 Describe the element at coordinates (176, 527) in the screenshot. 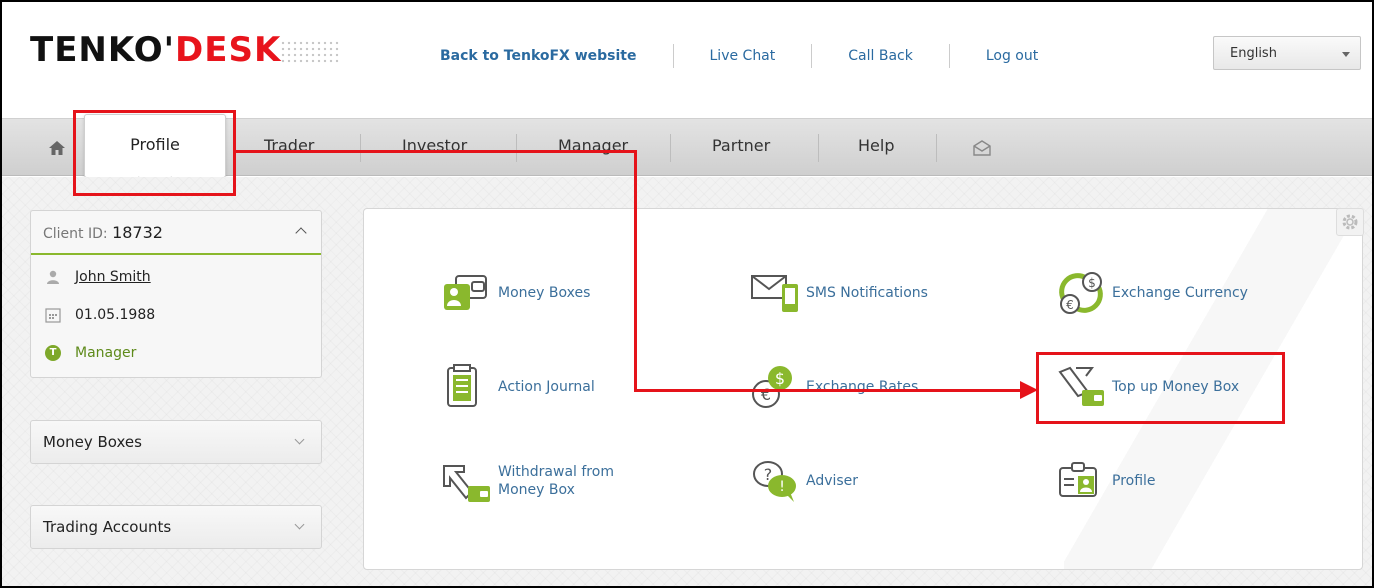

I see `trading-accounts-section: Trading Accounts` at that location.